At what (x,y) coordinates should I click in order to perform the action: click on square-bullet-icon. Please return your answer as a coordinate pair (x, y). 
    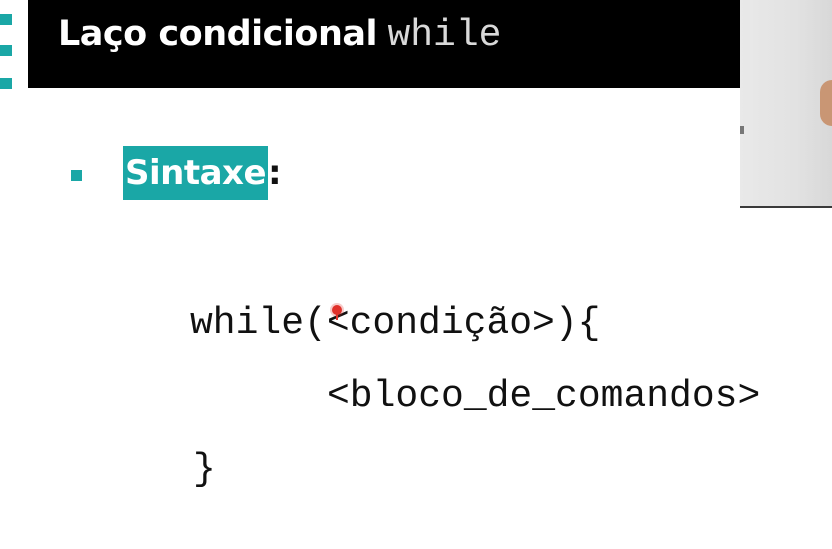
    Looking at the image, I should click on (76, 175).